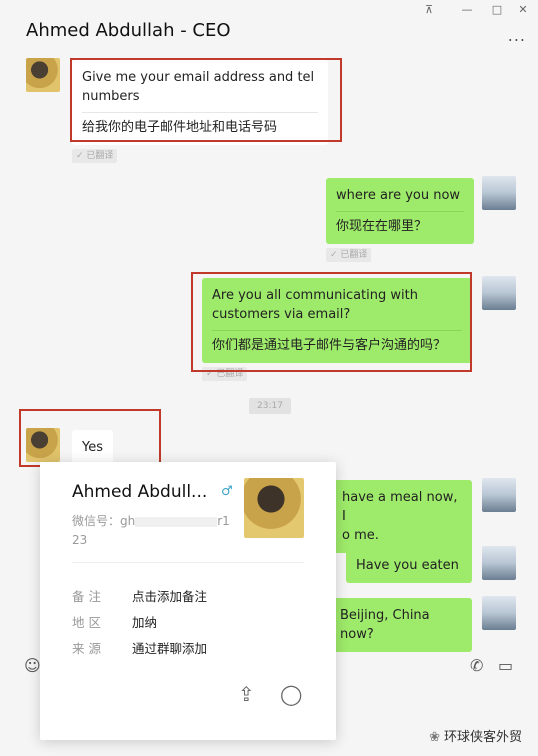  What do you see at coordinates (227, 491) in the screenshot?
I see `male-icon: ♂` at bounding box center [227, 491].